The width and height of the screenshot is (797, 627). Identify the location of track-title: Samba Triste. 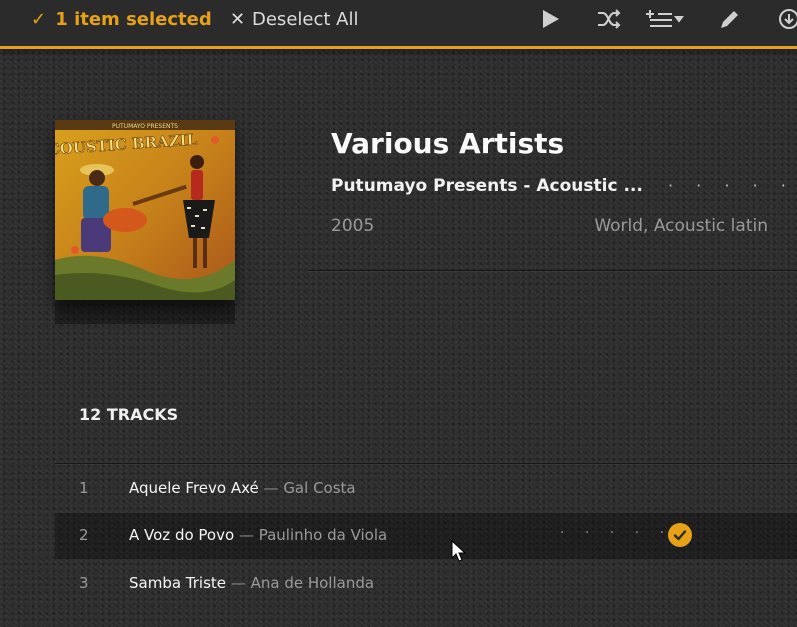
(178, 583).